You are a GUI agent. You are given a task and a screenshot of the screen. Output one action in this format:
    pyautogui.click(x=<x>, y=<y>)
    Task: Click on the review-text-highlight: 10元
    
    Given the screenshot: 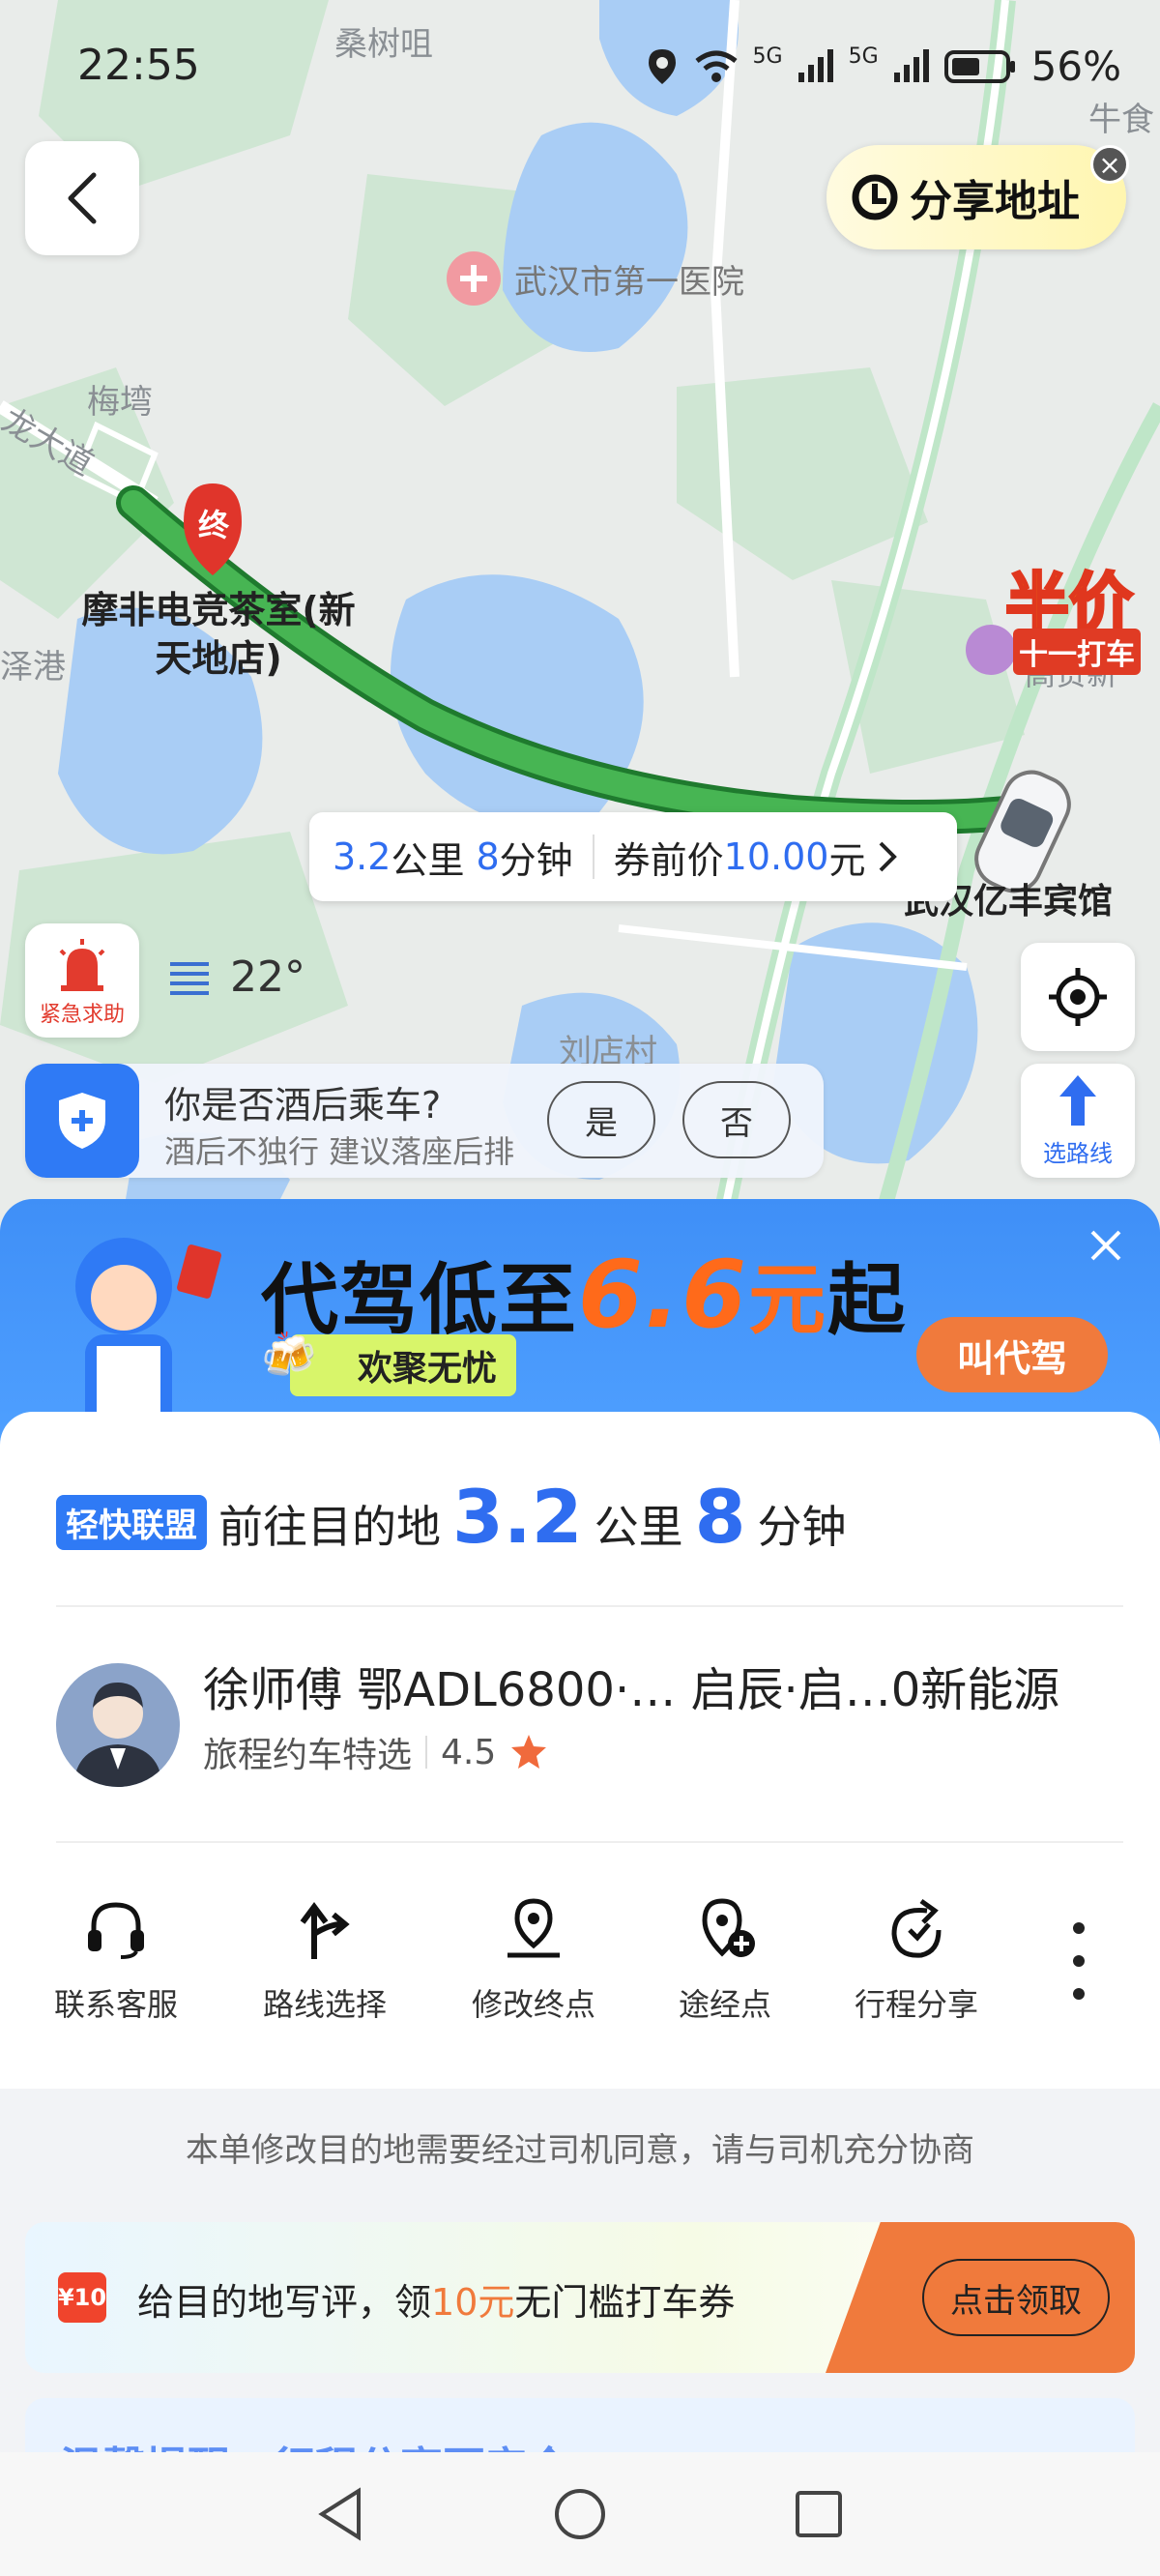 What is the action you would take?
    pyautogui.click(x=473, y=2302)
    